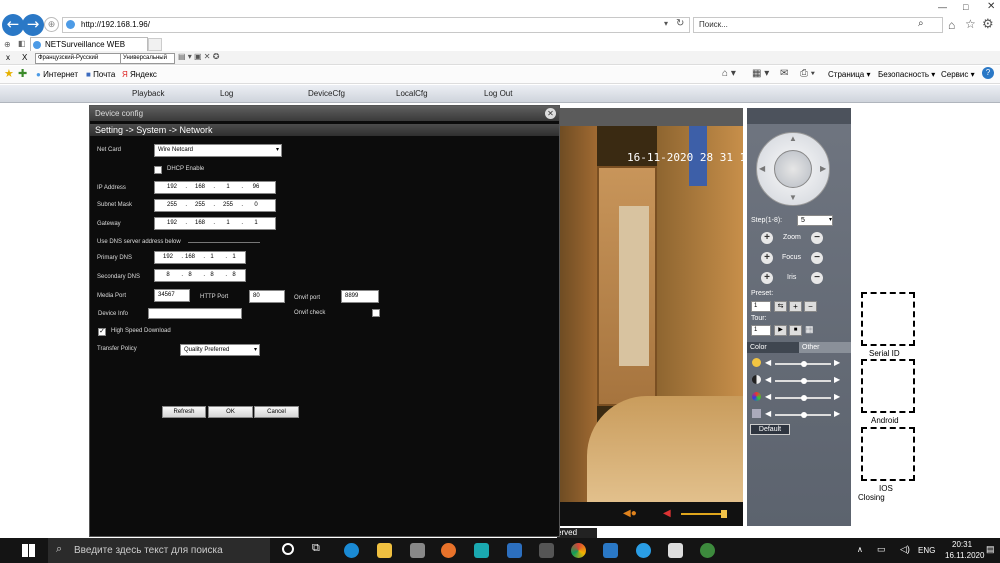  I want to click on ptz-left-icon: ◀, so click(762, 168).